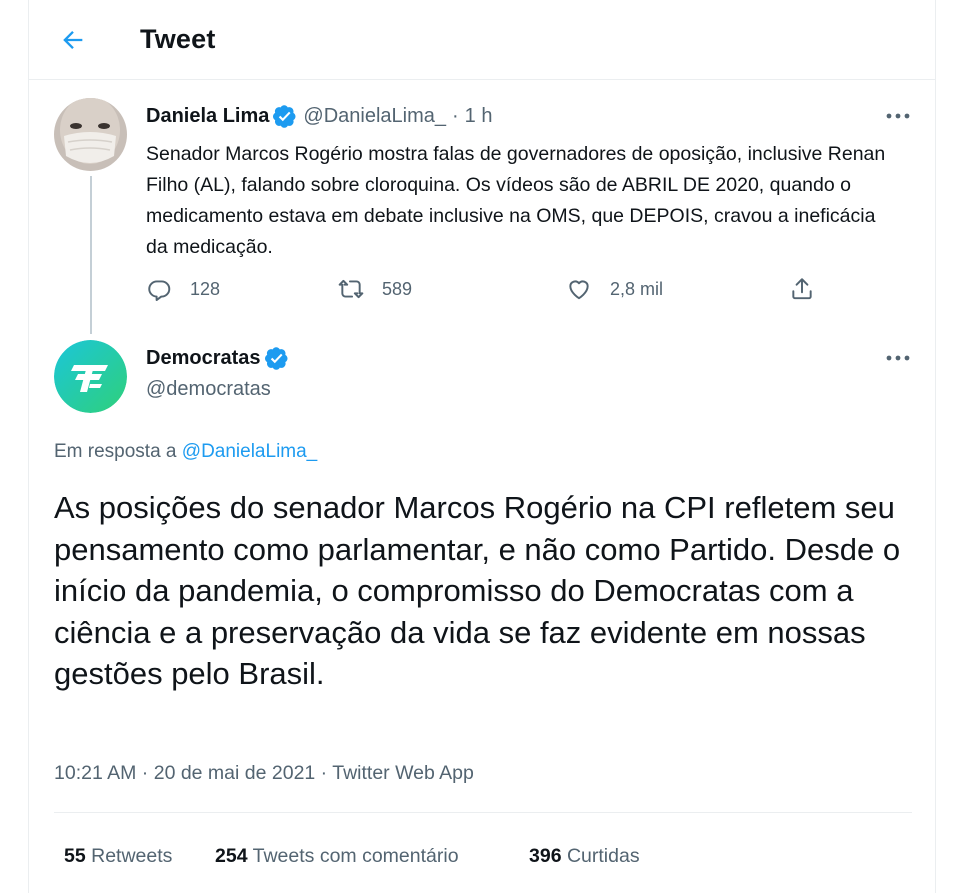  What do you see at coordinates (115, 451) in the screenshot?
I see `reply-prefix: Em resposta a` at bounding box center [115, 451].